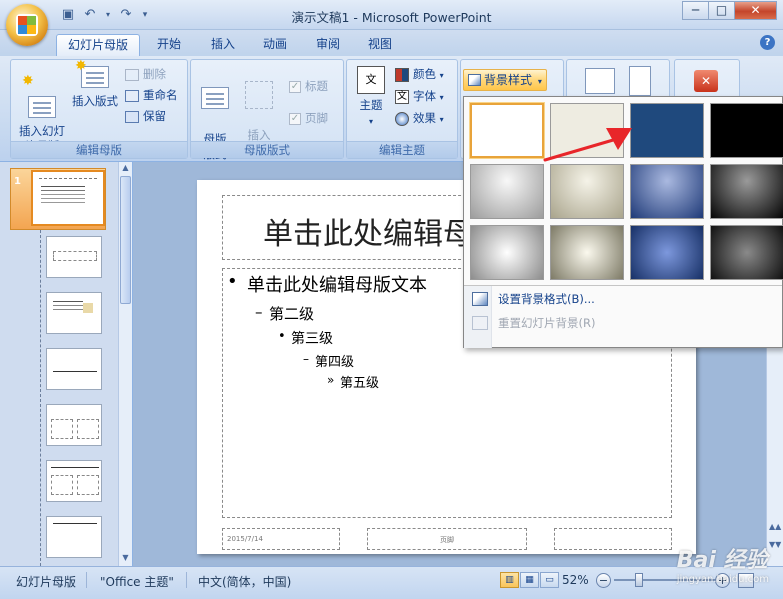 The width and height of the screenshot is (783, 599). What do you see at coordinates (371, 97) in the screenshot?
I see `themes-button: 文 主题 ▾` at bounding box center [371, 97].